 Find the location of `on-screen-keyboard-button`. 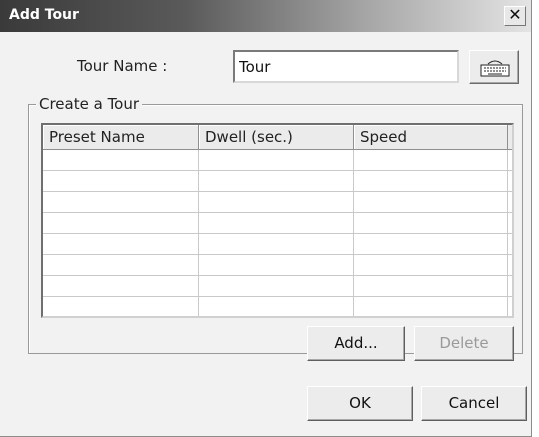

on-screen-keyboard-button is located at coordinates (494, 67).